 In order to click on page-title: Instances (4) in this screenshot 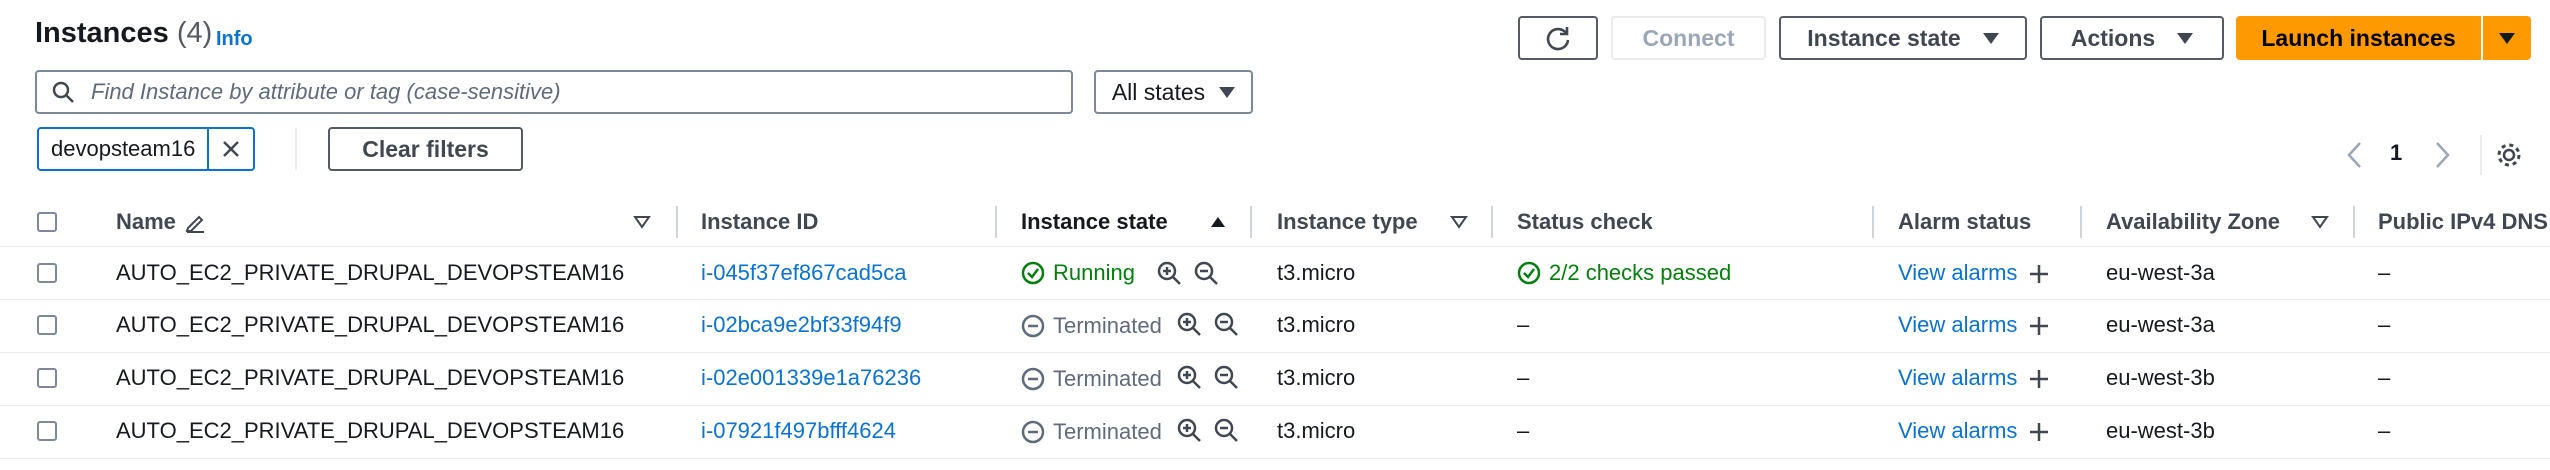, I will do `click(123, 33)`.